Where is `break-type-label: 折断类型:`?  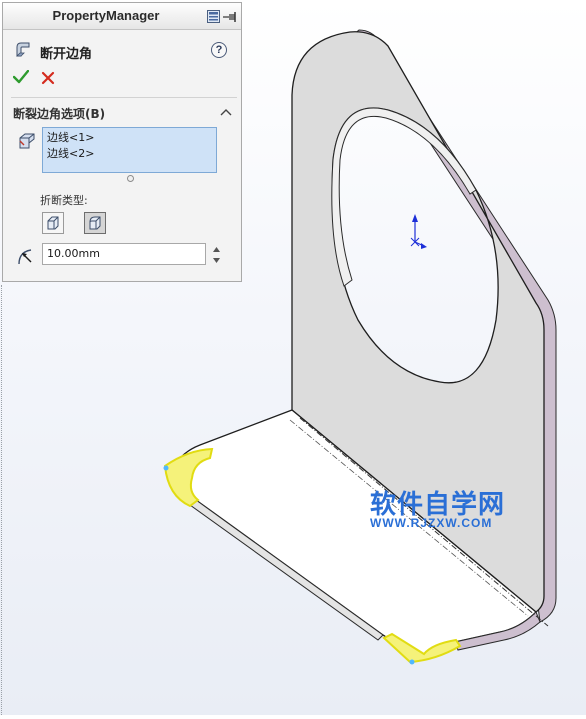 break-type-label: 折断类型: is located at coordinates (64, 200).